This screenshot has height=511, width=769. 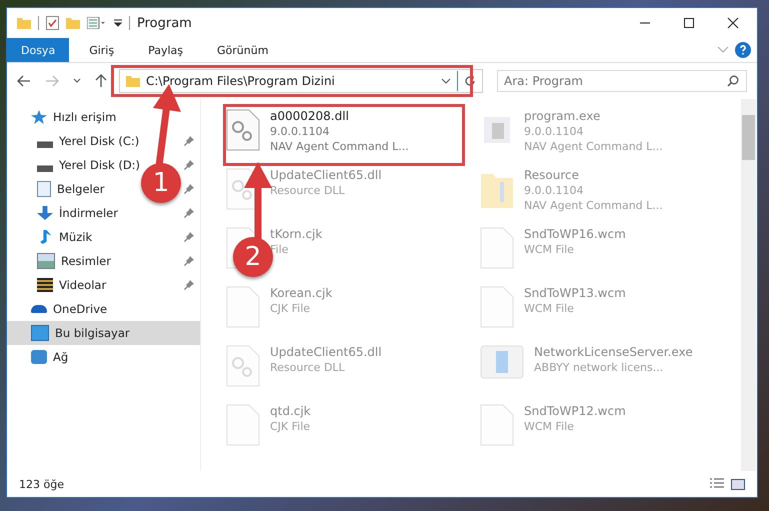 What do you see at coordinates (63, 117) in the screenshot?
I see `sidebar-item: Hızlı erişim` at bounding box center [63, 117].